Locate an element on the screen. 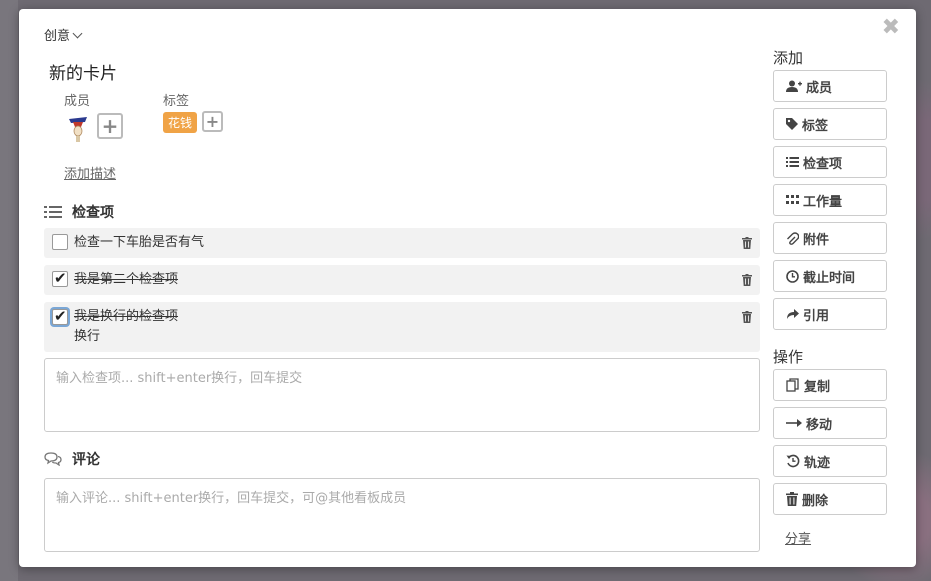 The image size is (931, 581). add-description-link: 添加描述 is located at coordinates (90, 172).